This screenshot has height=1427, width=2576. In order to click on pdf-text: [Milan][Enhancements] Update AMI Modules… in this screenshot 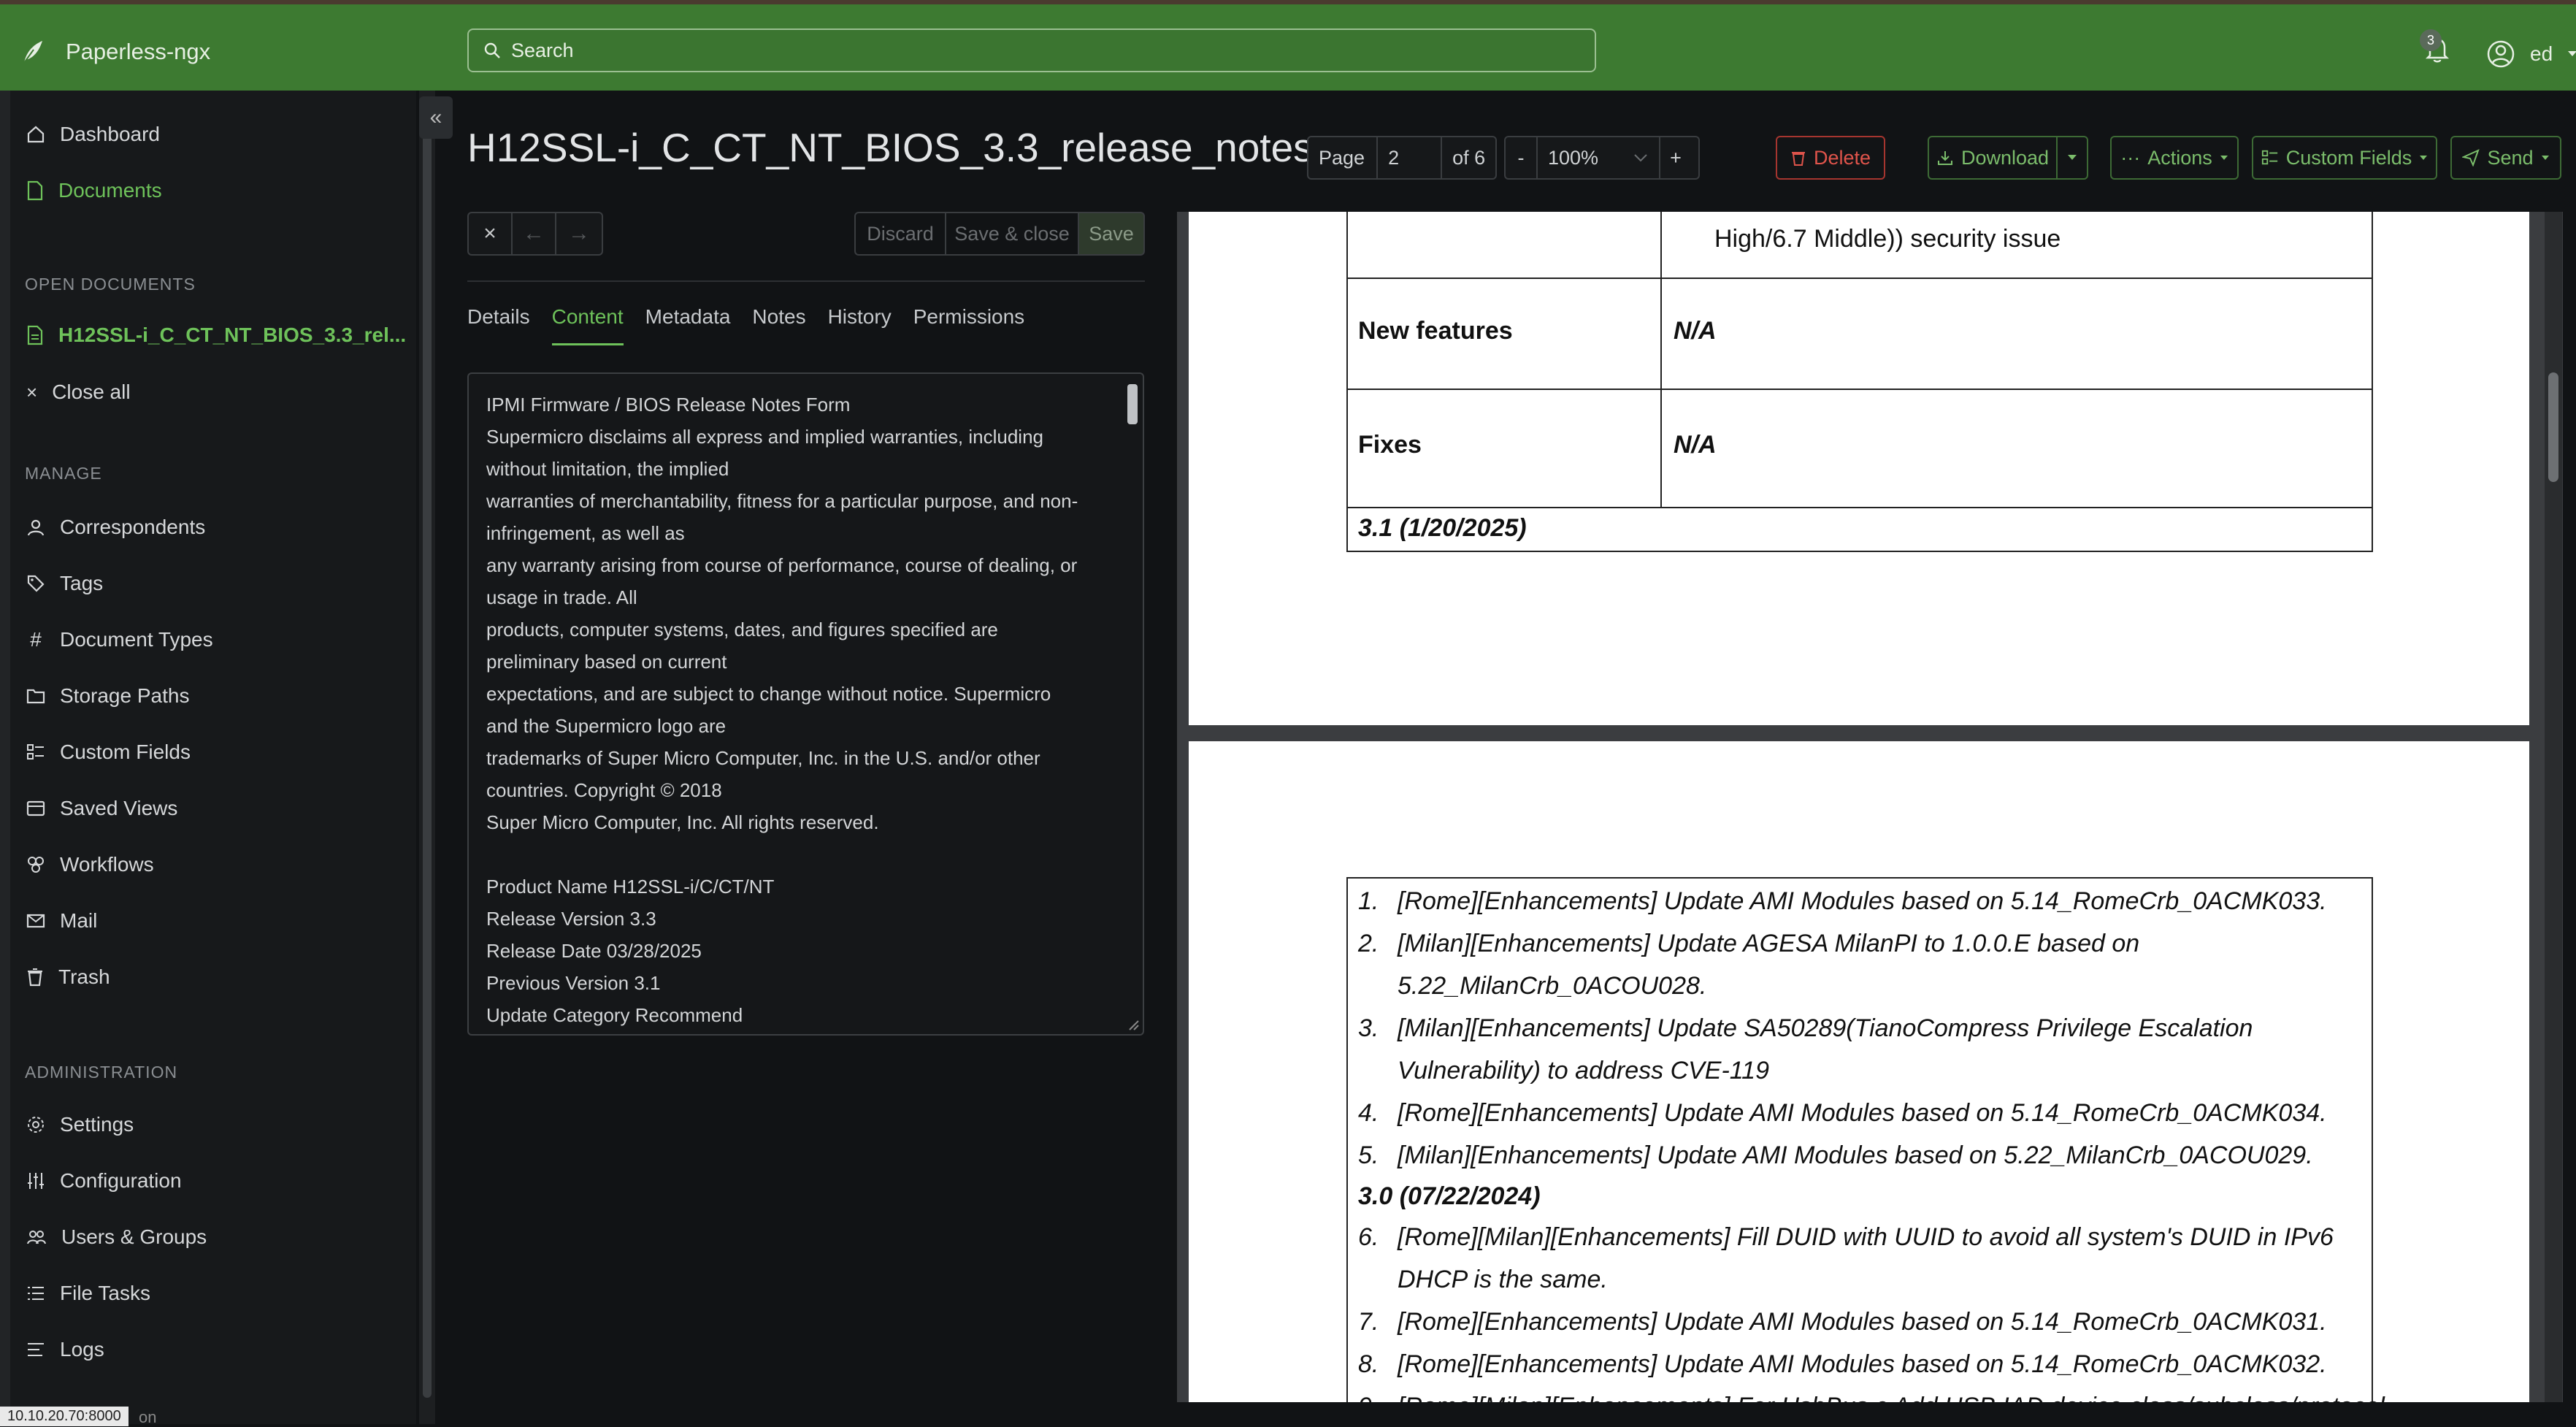, I will do `click(1855, 1155)`.